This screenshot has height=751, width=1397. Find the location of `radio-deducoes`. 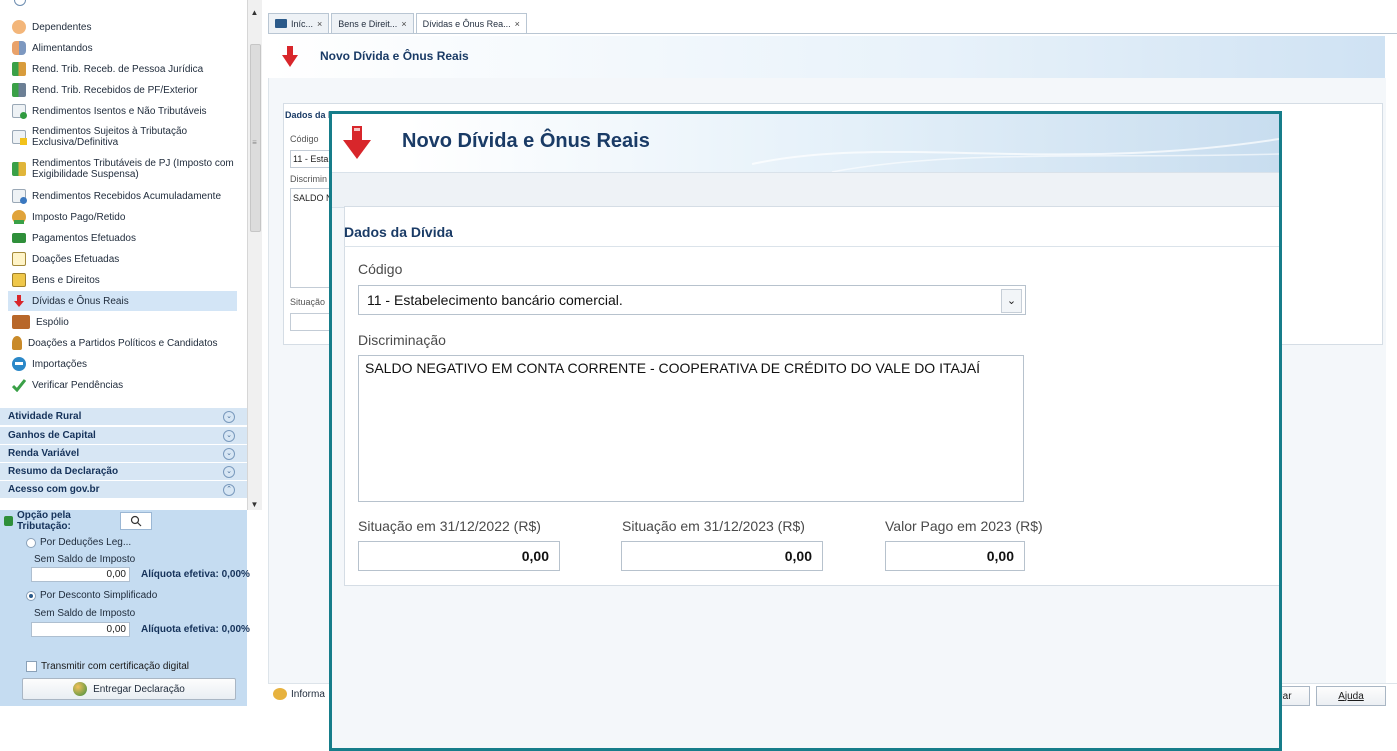

radio-deducoes is located at coordinates (31, 542).